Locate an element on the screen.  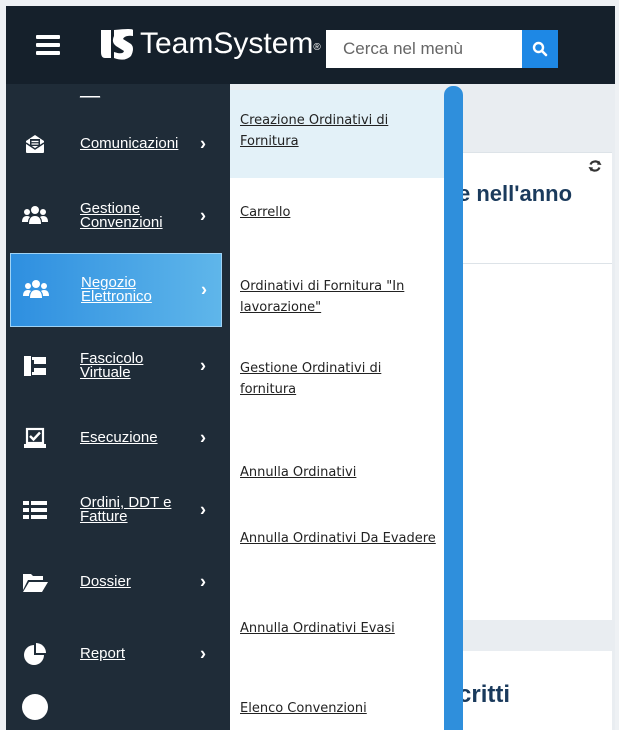
checkbox-icon is located at coordinates (35, 438).